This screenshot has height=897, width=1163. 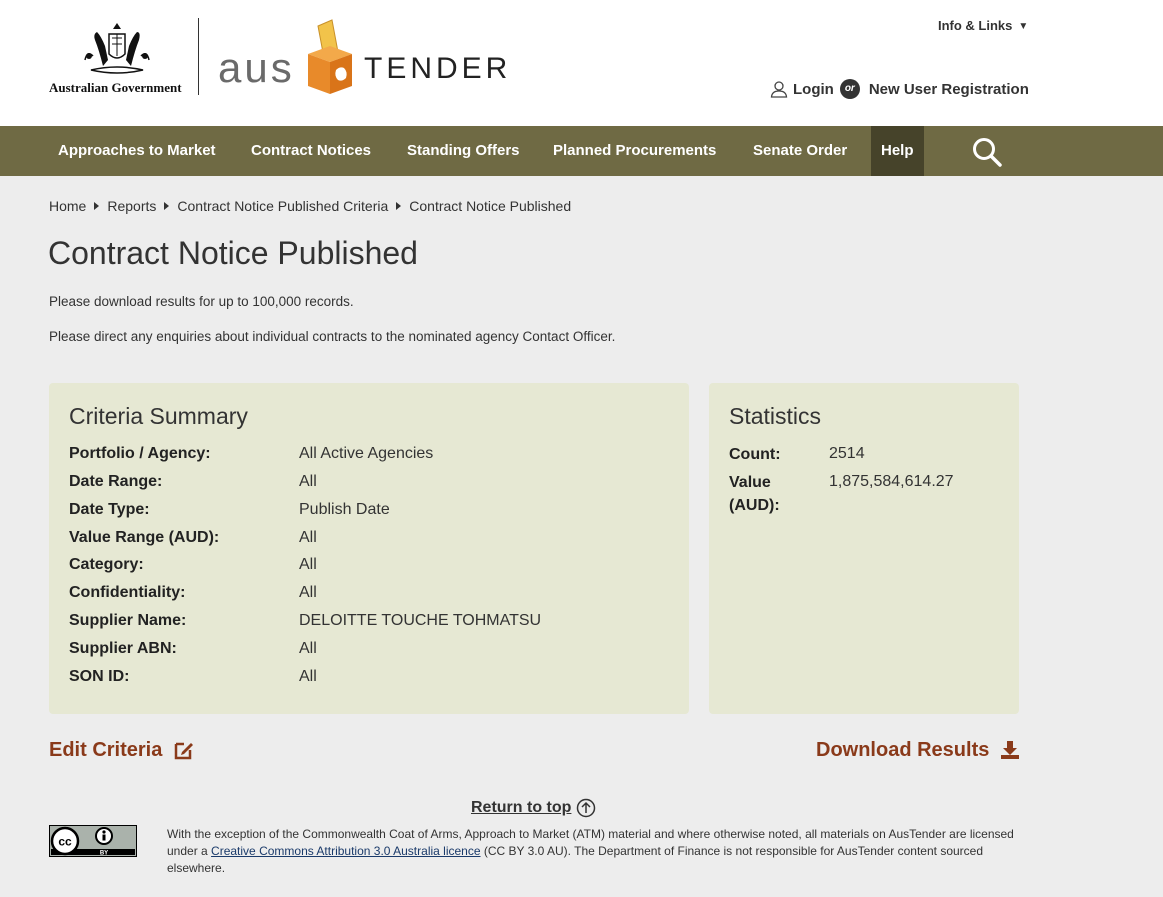 I want to click on breadcrumb-reports: Reports, so click(x=131, y=206).